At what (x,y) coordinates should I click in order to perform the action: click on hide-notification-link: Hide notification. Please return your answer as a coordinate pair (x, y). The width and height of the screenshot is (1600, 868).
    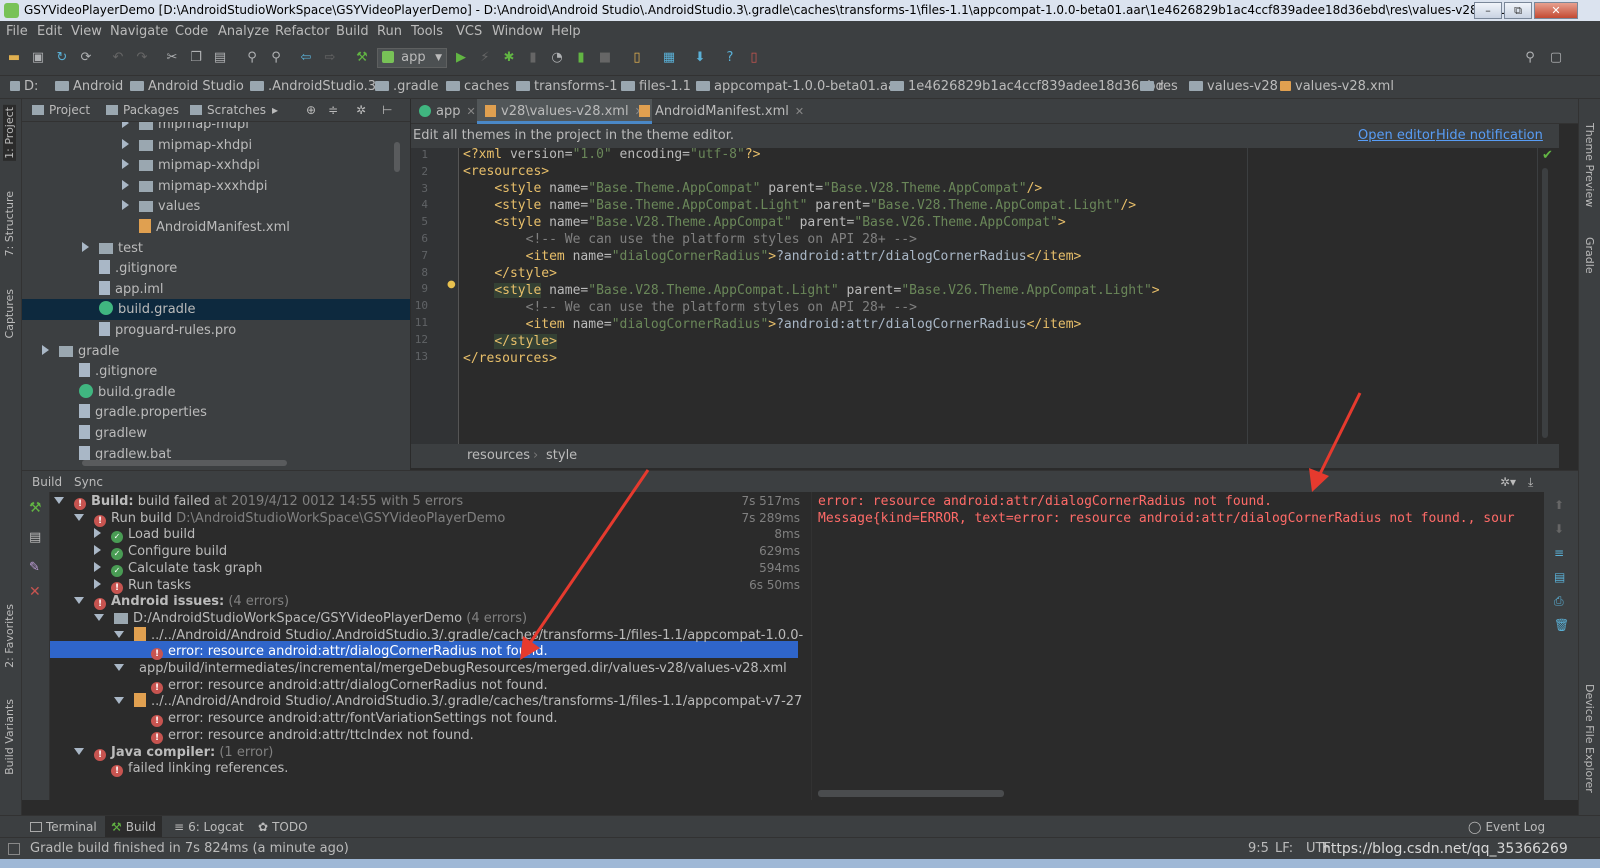
    Looking at the image, I should click on (1489, 136).